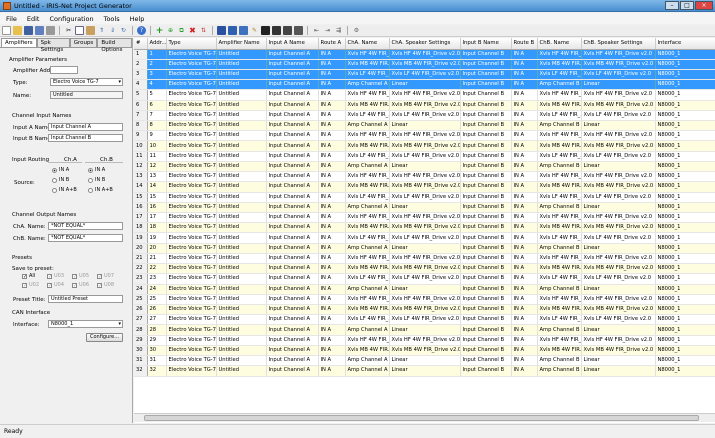 This screenshot has height=438, width=715. What do you see at coordinates (157, 187) in the screenshot?
I see `table-cell: 14` at bounding box center [157, 187].